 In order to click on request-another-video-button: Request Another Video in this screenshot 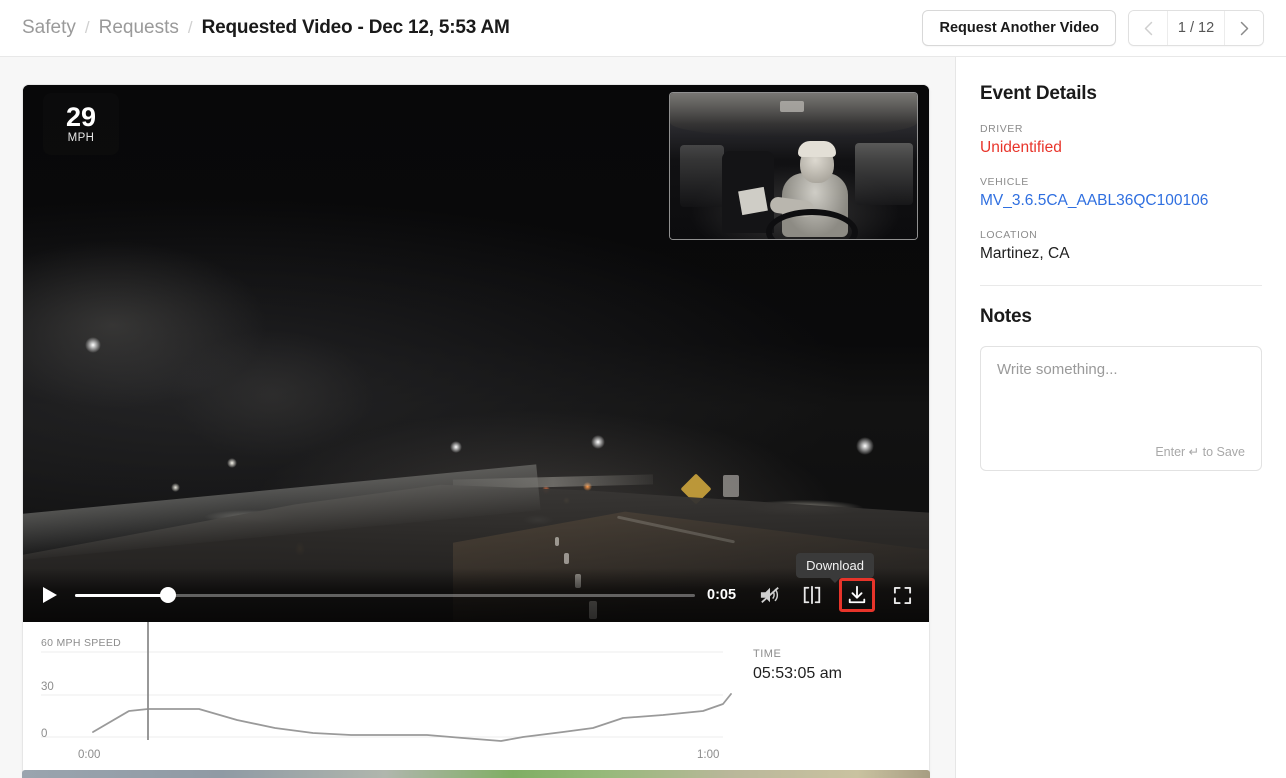, I will do `click(1019, 28)`.